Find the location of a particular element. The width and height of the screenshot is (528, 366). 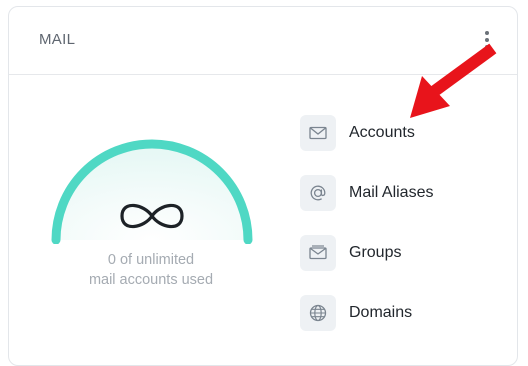

mail-stack-icon is located at coordinates (318, 253).